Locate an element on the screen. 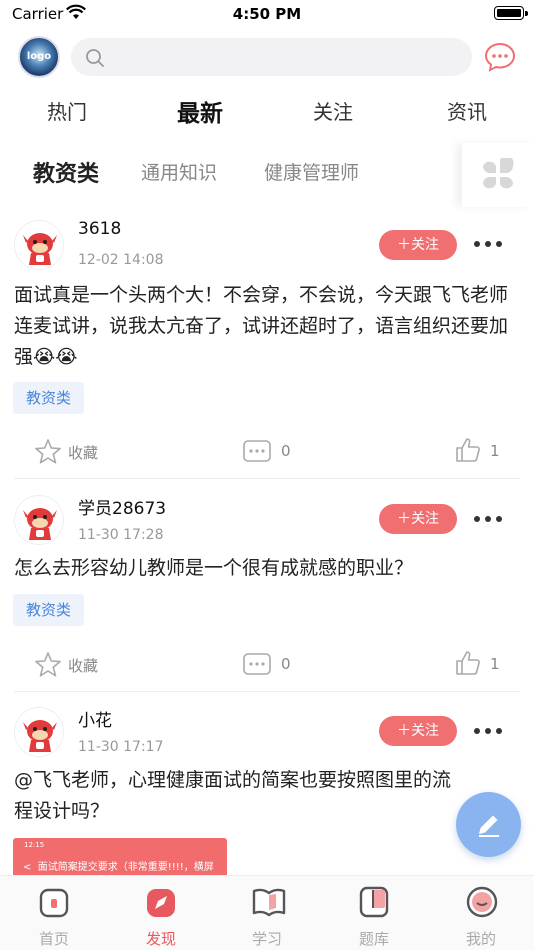 The width and height of the screenshot is (534, 950). post-username: 学员28673 is located at coordinates (122, 506).